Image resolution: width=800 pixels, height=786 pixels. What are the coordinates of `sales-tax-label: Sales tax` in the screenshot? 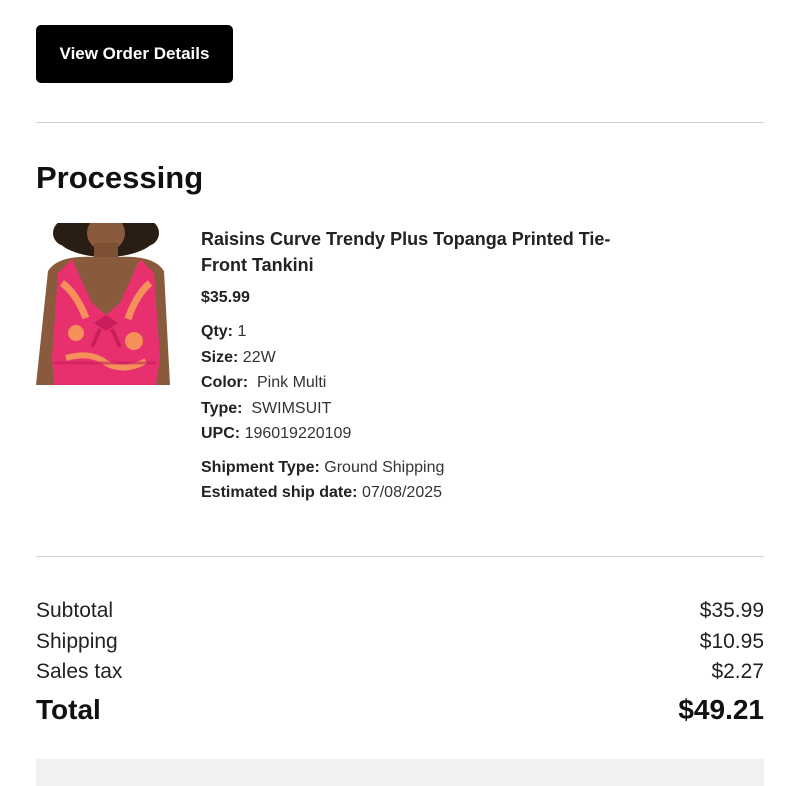 It's located at (79, 671).